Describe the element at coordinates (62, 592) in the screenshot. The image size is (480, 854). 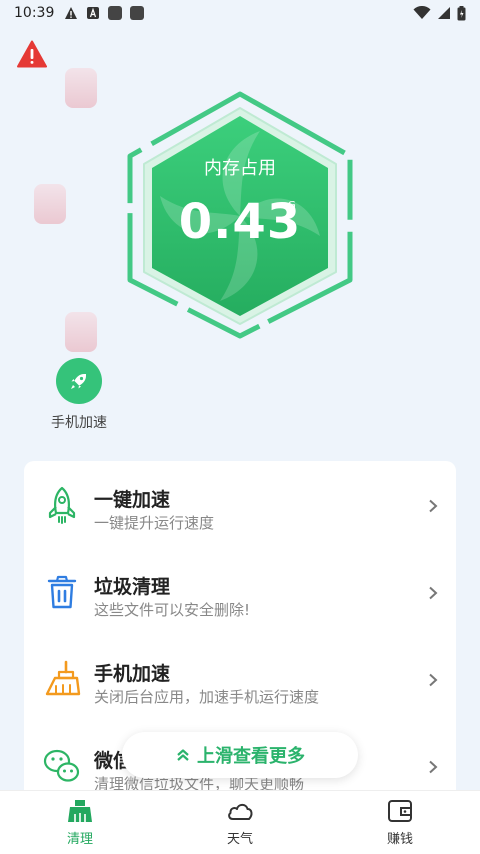
I see `trash-icon` at that location.